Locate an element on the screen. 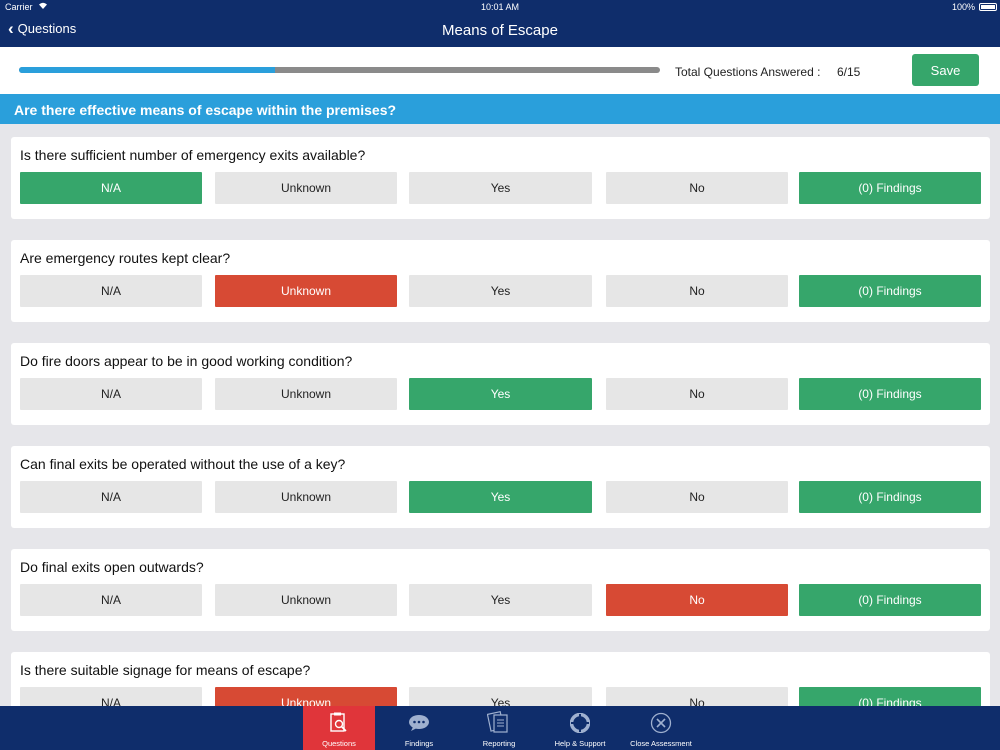  nav-bar: ‹ Questions Means of Escape is located at coordinates (500, 30).